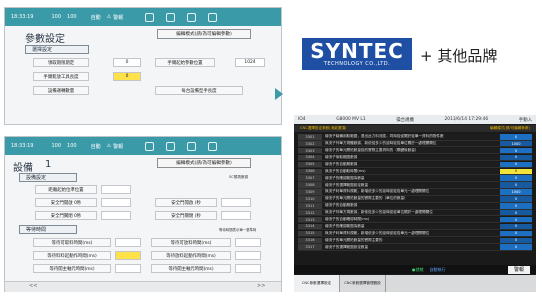  What do you see at coordinates (199, 90) in the screenshot?
I see `param-label: 每台設備型手長度` at bounding box center [199, 90].